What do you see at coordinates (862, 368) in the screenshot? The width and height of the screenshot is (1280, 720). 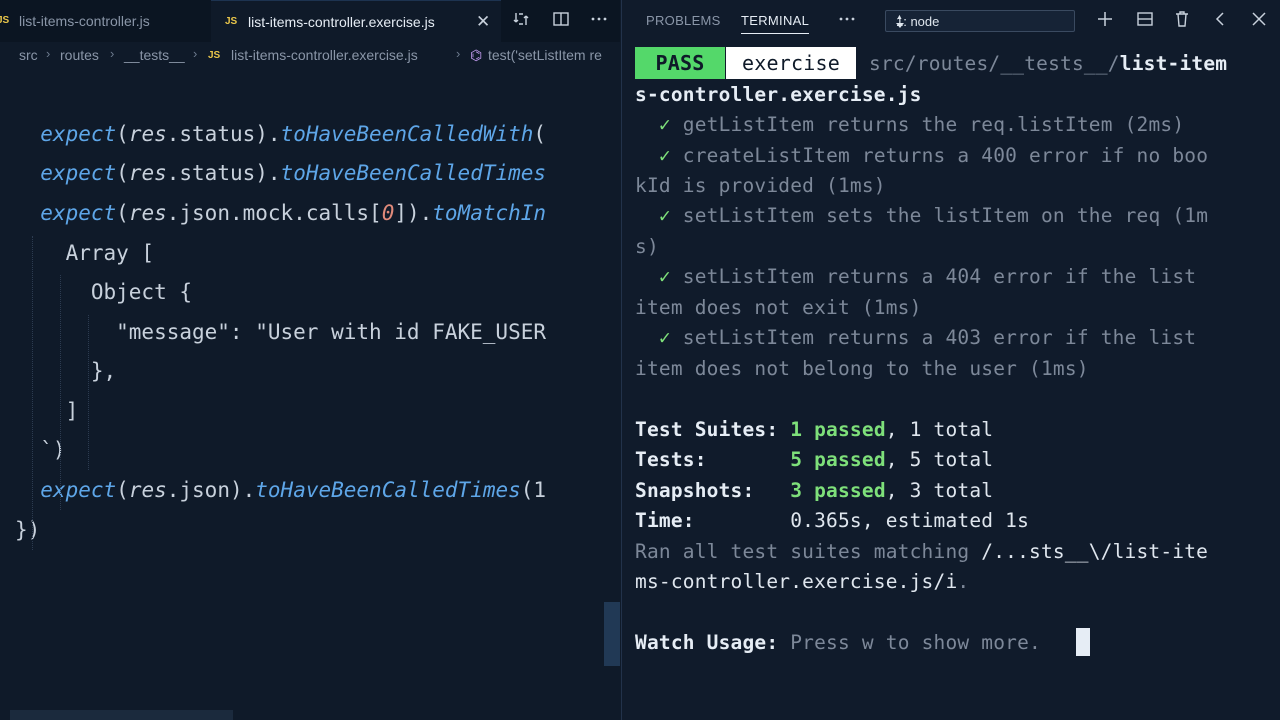 I see `test-result-cont: item does not belong to the user (1ms)` at bounding box center [862, 368].